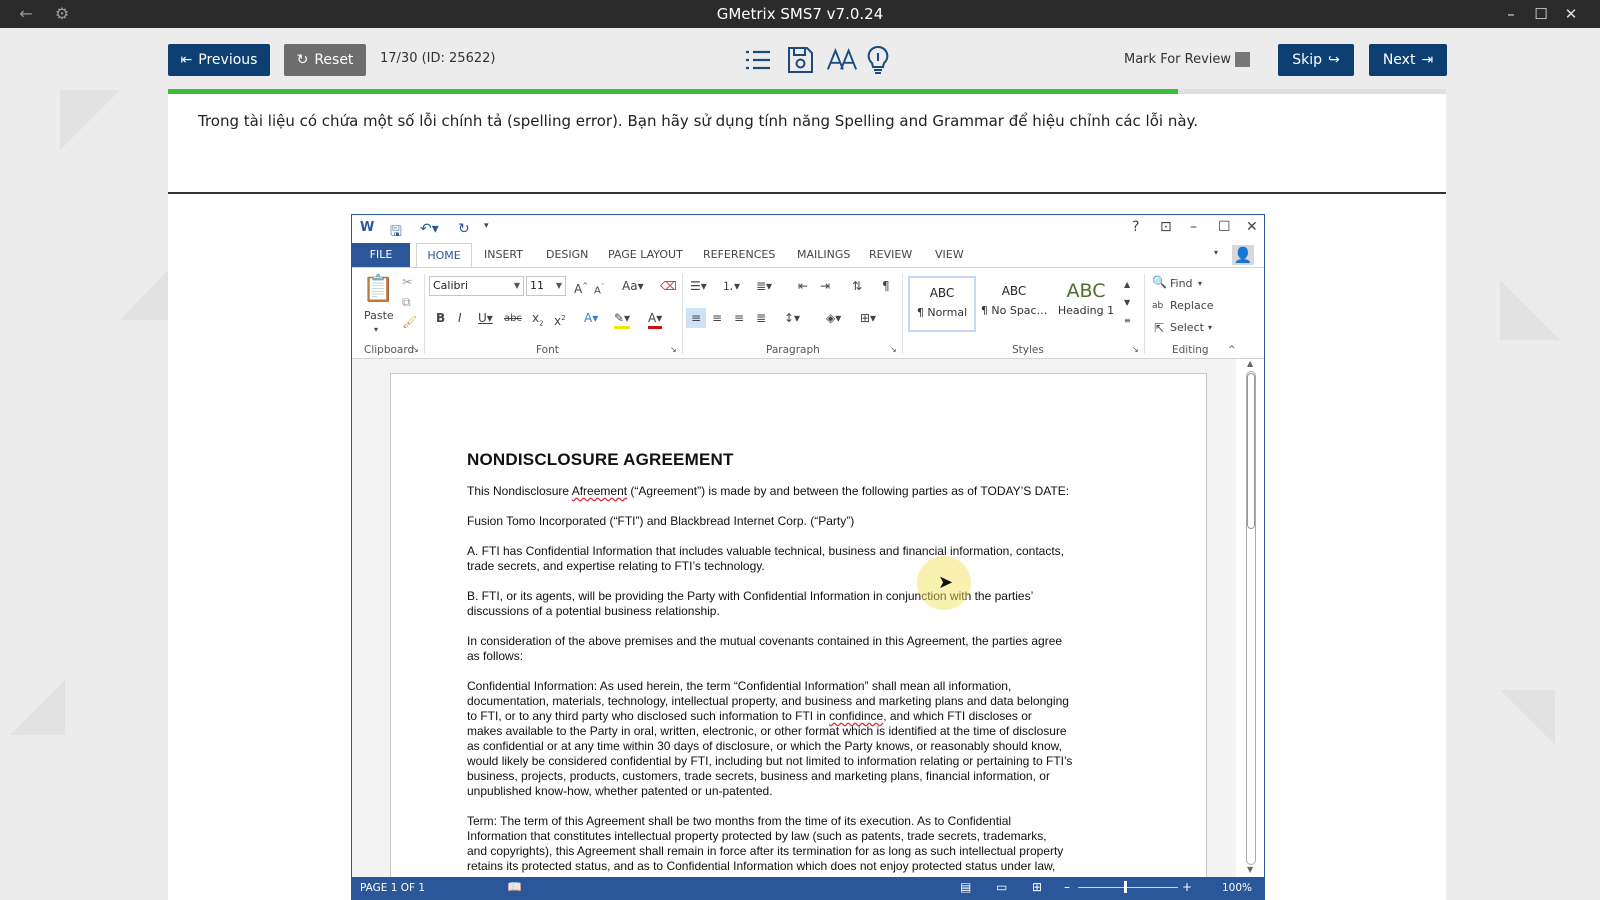 Image resolution: width=1600 pixels, height=900 pixels. Describe the element at coordinates (1159, 328) in the screenshot. I see `select-icon: ⇱` at that location.